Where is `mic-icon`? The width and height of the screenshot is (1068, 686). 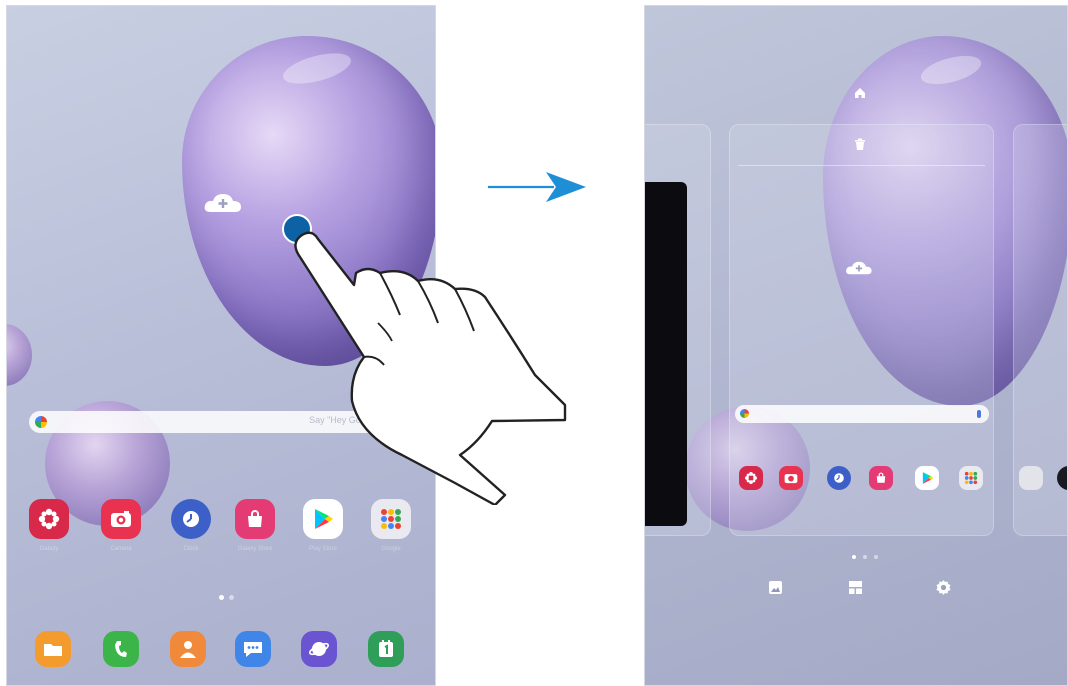
mic-icon is located at coordinates (979, 414).